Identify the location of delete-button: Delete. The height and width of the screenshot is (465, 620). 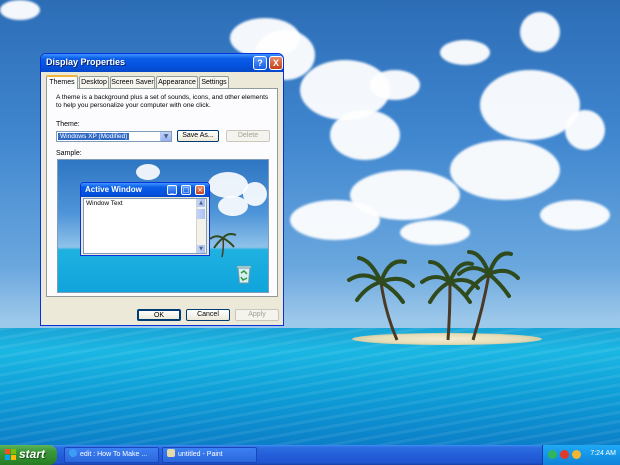
(248, 136).